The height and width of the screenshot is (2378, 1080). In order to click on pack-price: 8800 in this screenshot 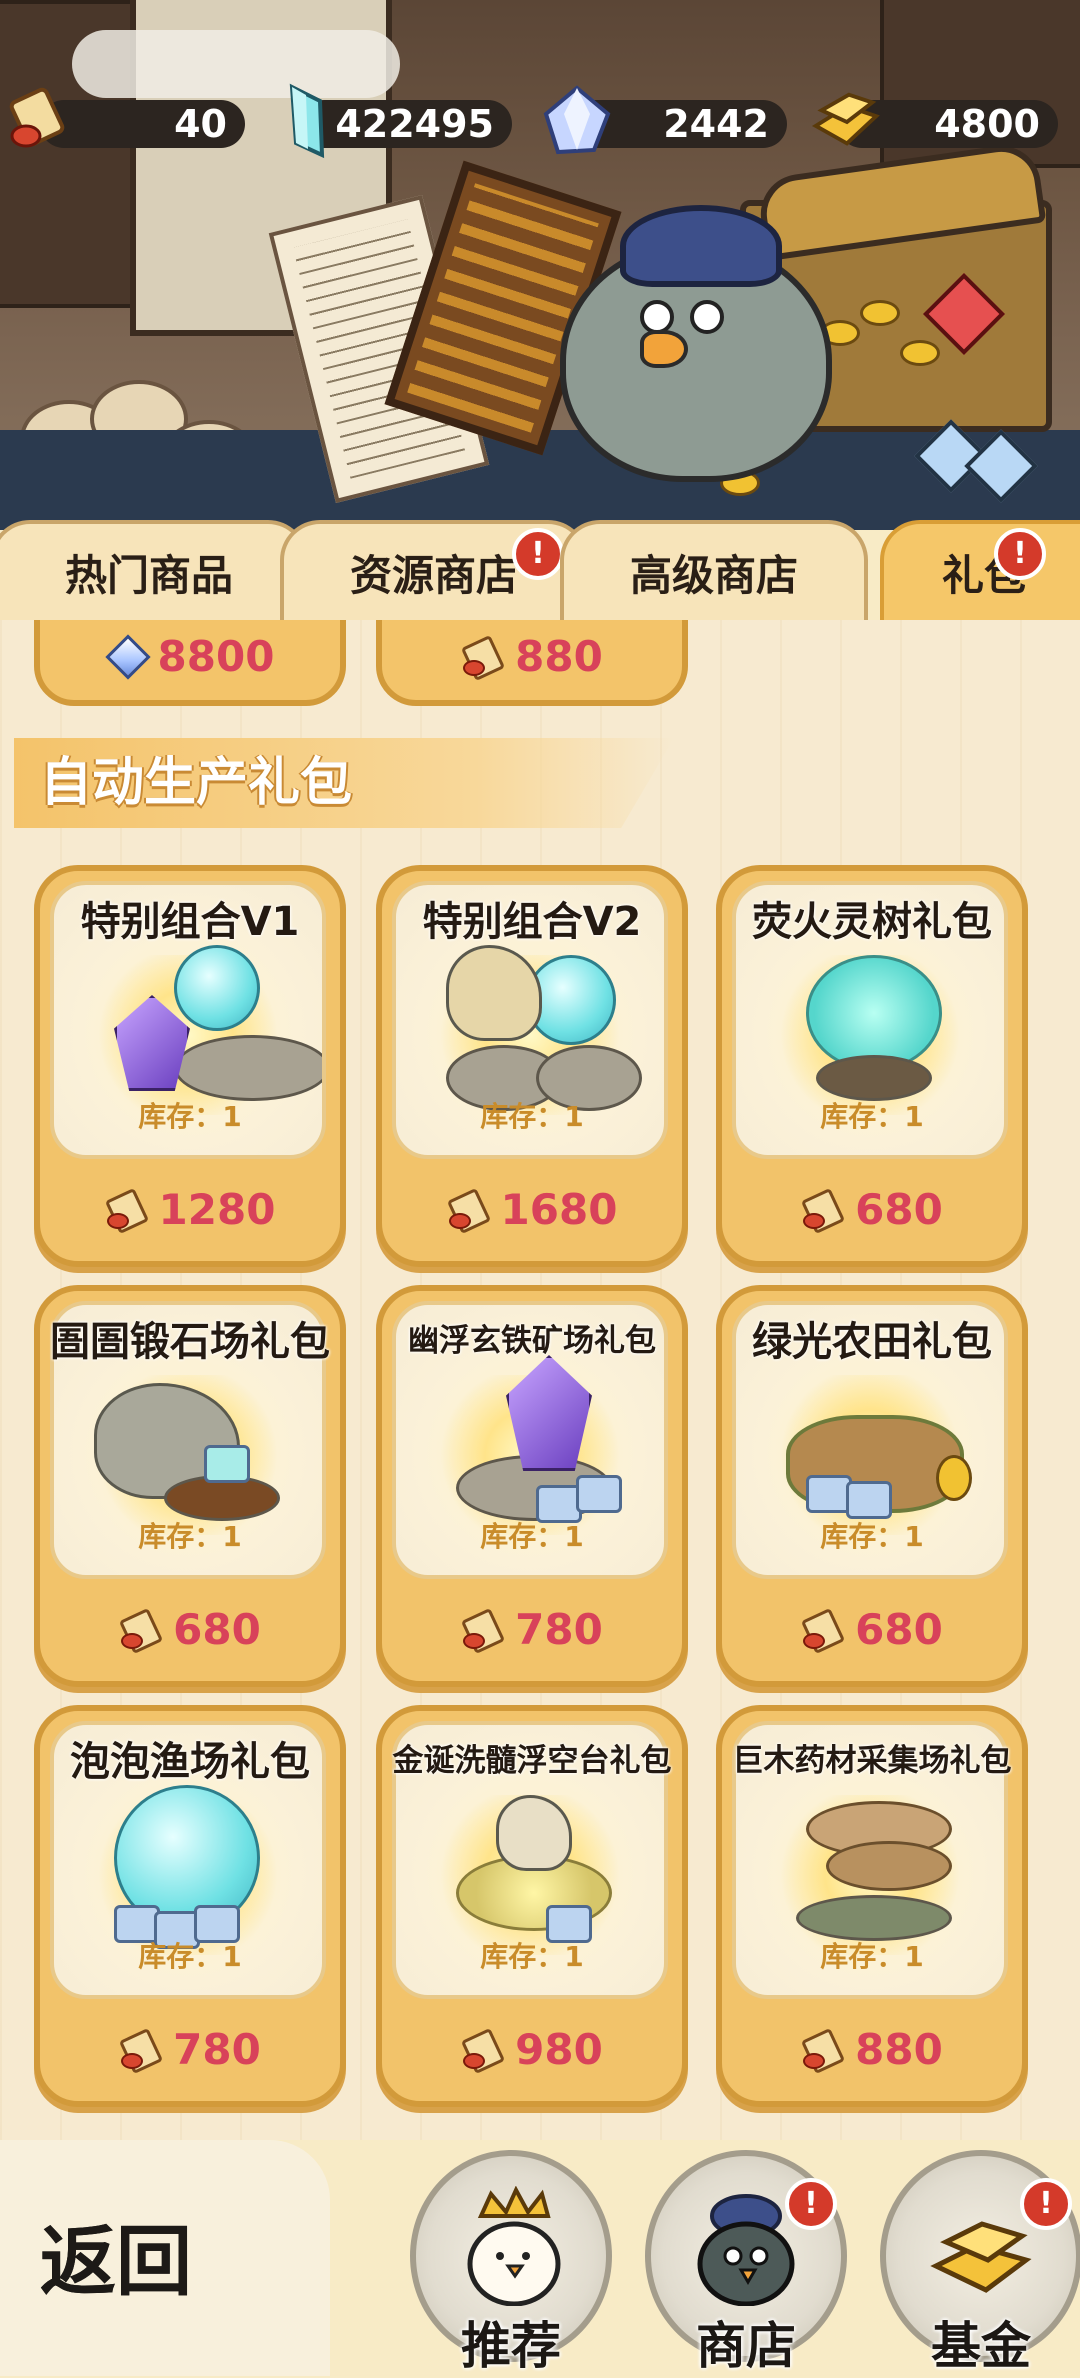, I will do `click(216, 656)`.